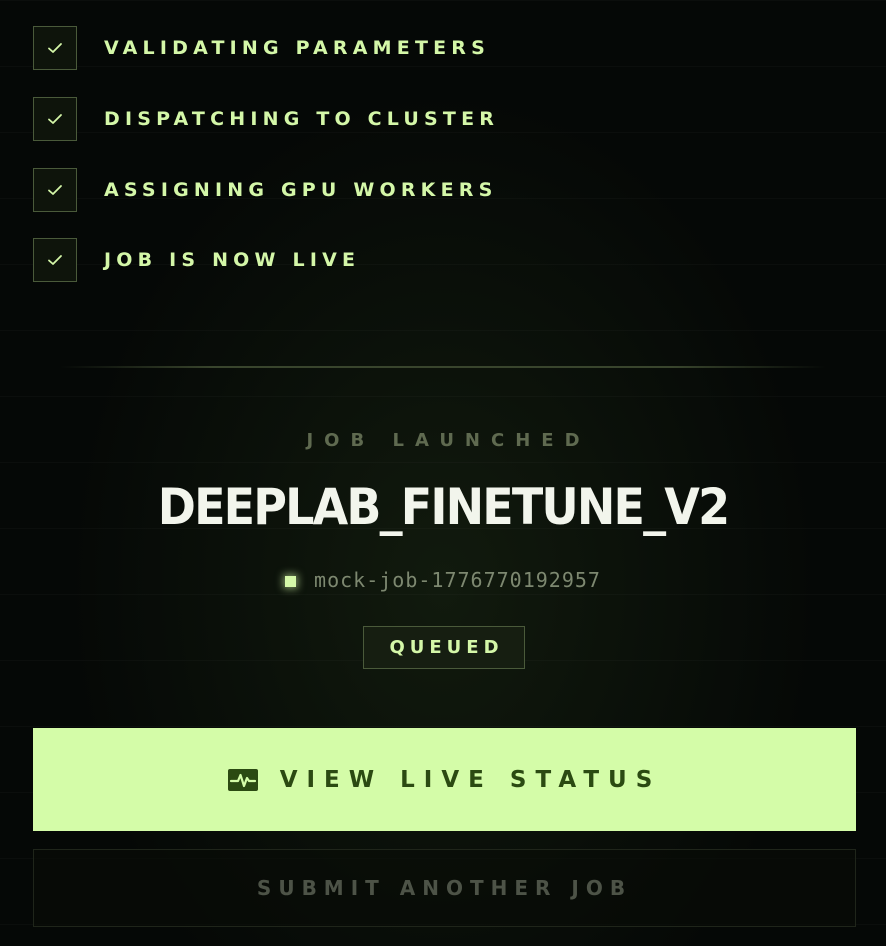 The width and height of the screenshot is (886, 946). Describe the element at coordinates (443, 507) in the screenshot. I see `job-name-title: DEEPLAB_FINETUNE_V2` at that location.